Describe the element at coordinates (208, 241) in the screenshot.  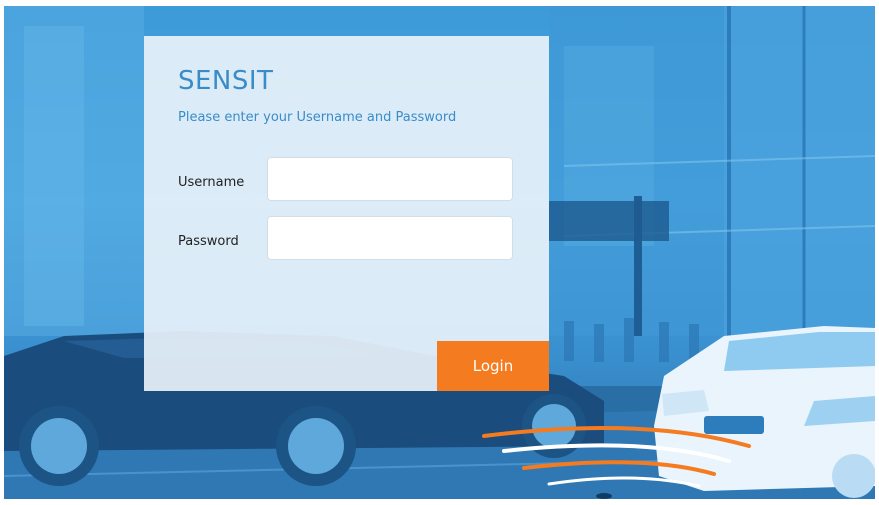
I see `password-label: Password` at that location.